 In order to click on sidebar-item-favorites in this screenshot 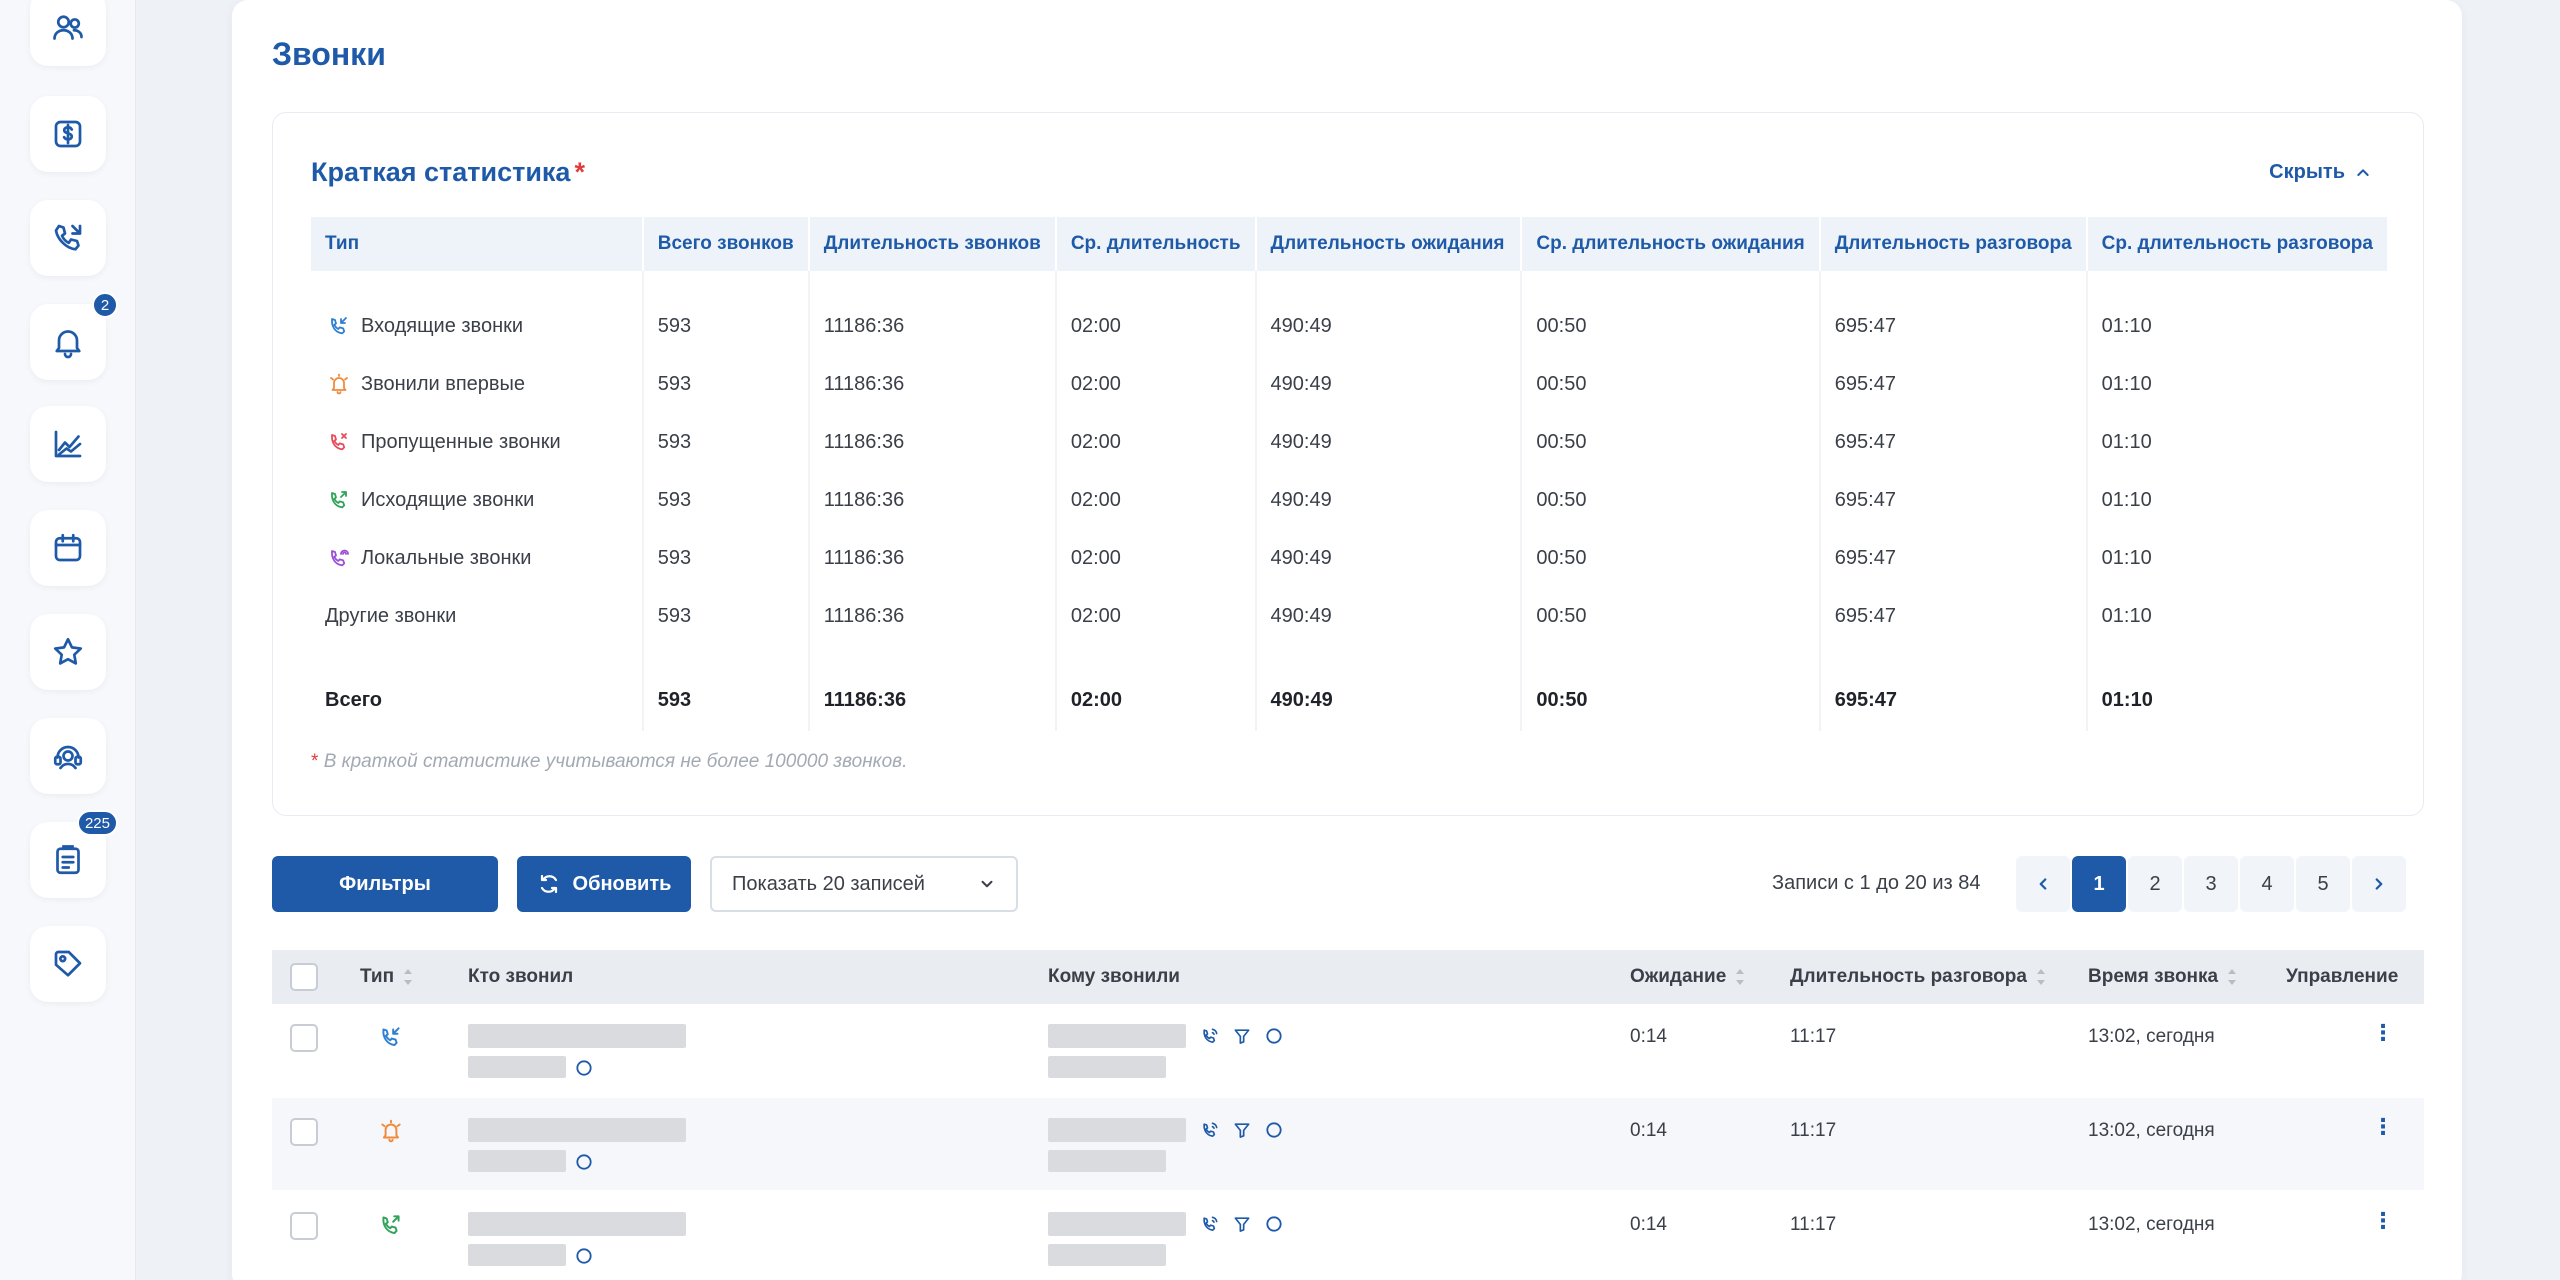, I will do `click(68, 652)`.